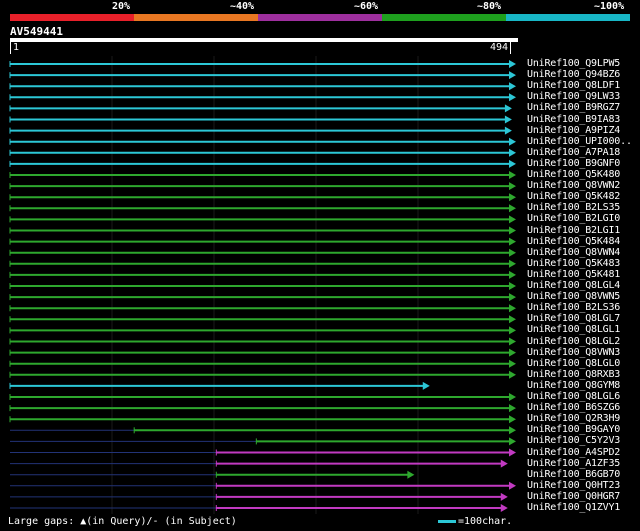 This screenshot has height=531, width=640. Describe the element at coordinates (573, 385) in the screenshot. I see `hit-label: UniRef100_Q8GYM8` at that location.